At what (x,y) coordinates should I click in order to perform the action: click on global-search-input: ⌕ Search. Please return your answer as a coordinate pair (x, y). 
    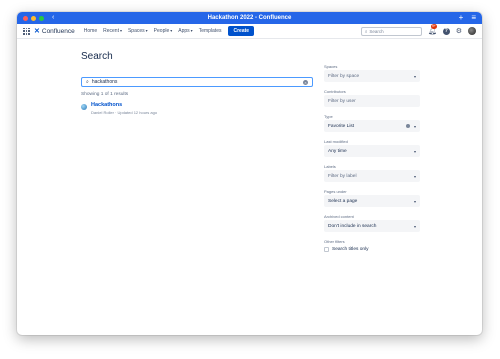
    Looking at the image, I should click on (391, 31).